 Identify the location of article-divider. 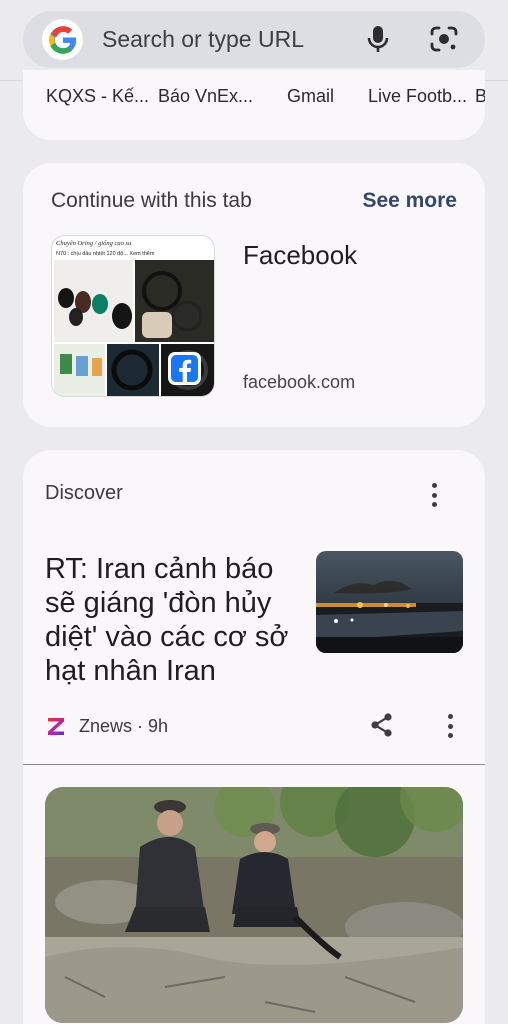
(254, 764).